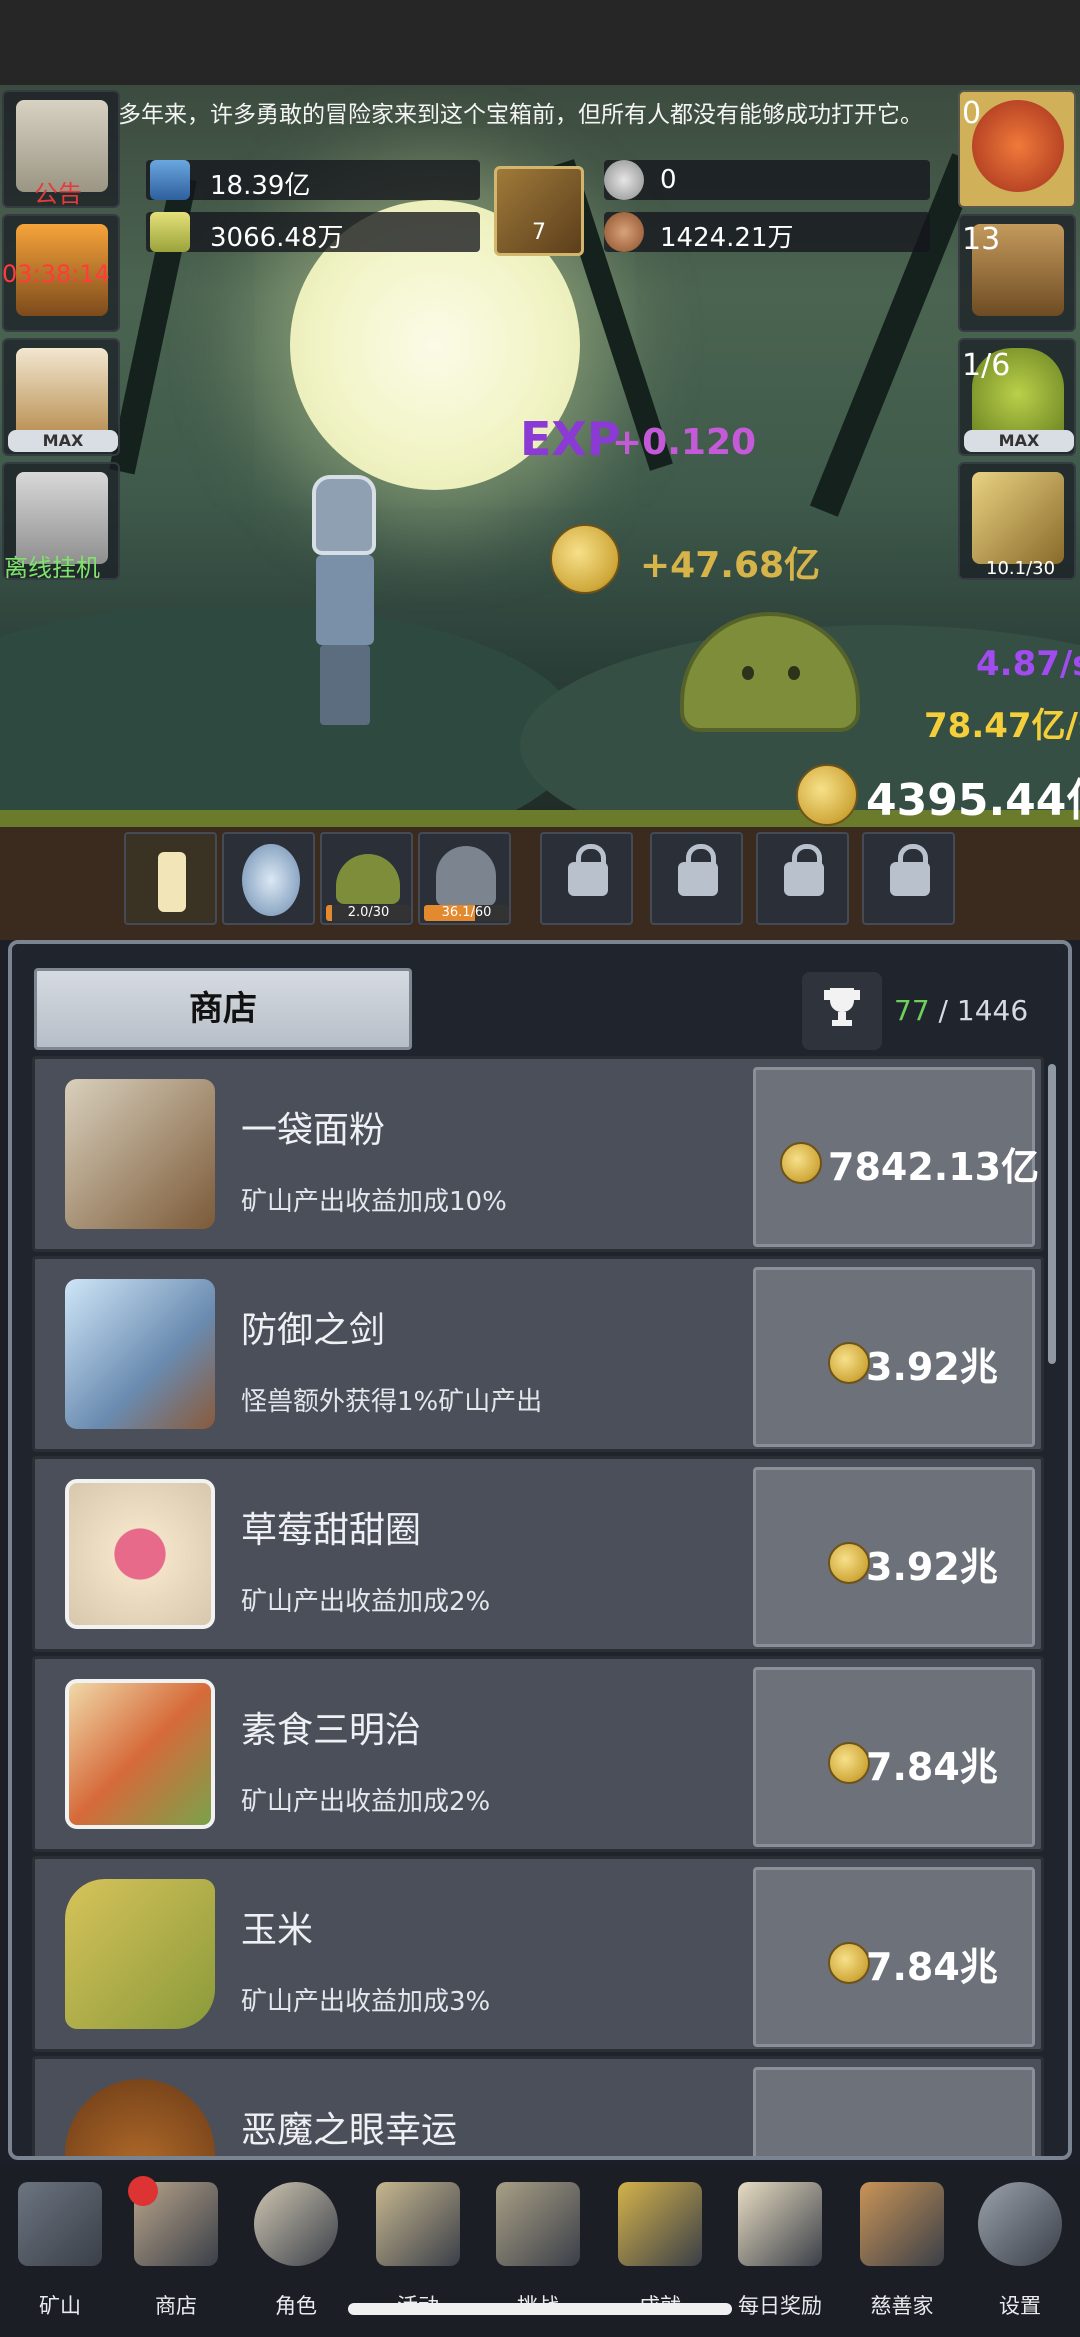  What do you see at coordinates (902, 2247) in the screenshot?
I see `nav-philanthropist: 慈善家` at bounding box center [902, 2247].